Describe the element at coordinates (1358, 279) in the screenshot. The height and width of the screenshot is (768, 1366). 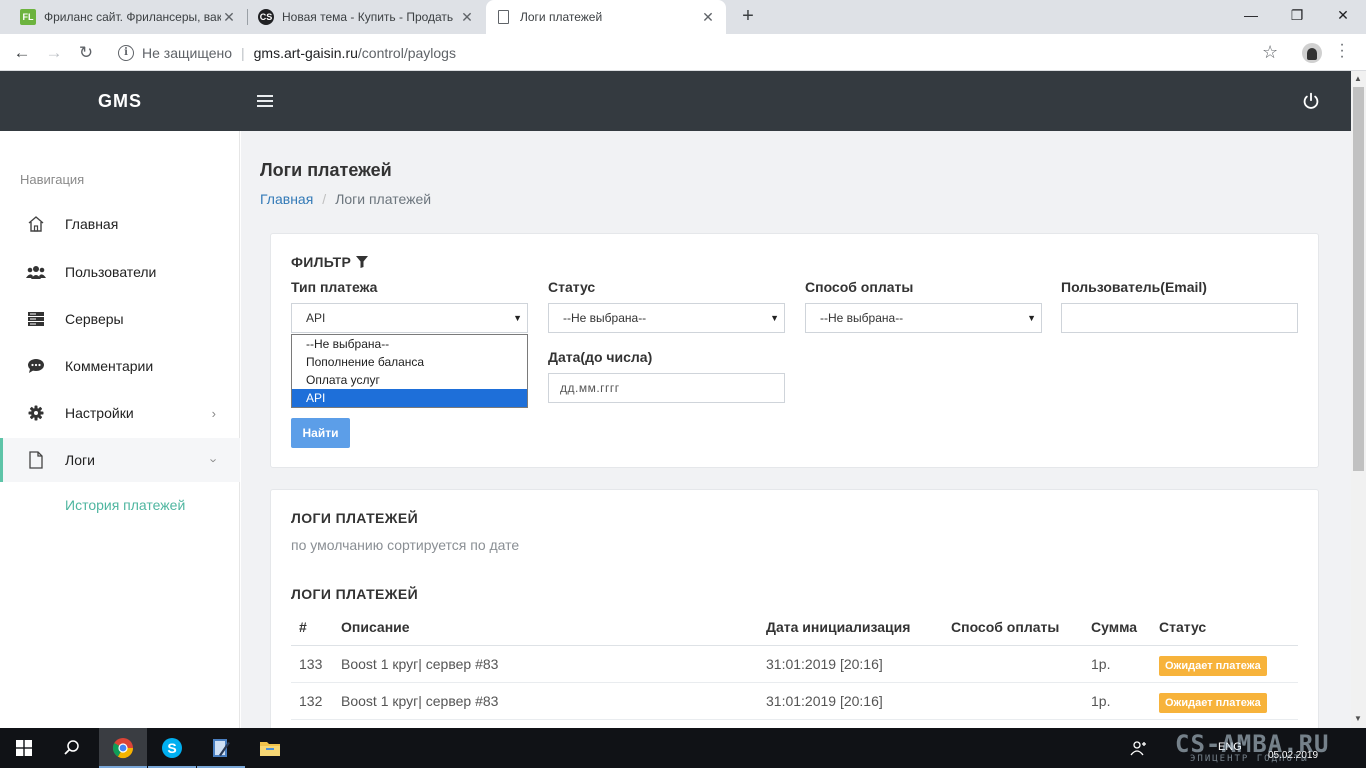
I see `scrollbar-thumb` at that location.